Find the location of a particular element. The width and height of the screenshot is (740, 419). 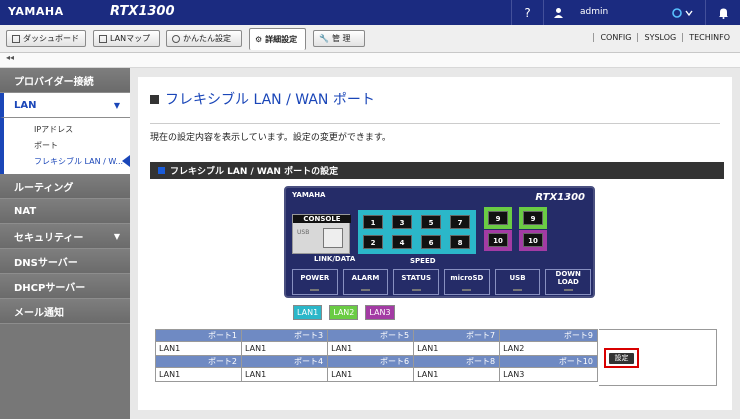

yamaha-logo: YAMAHA is located at coordinates (36, 11).